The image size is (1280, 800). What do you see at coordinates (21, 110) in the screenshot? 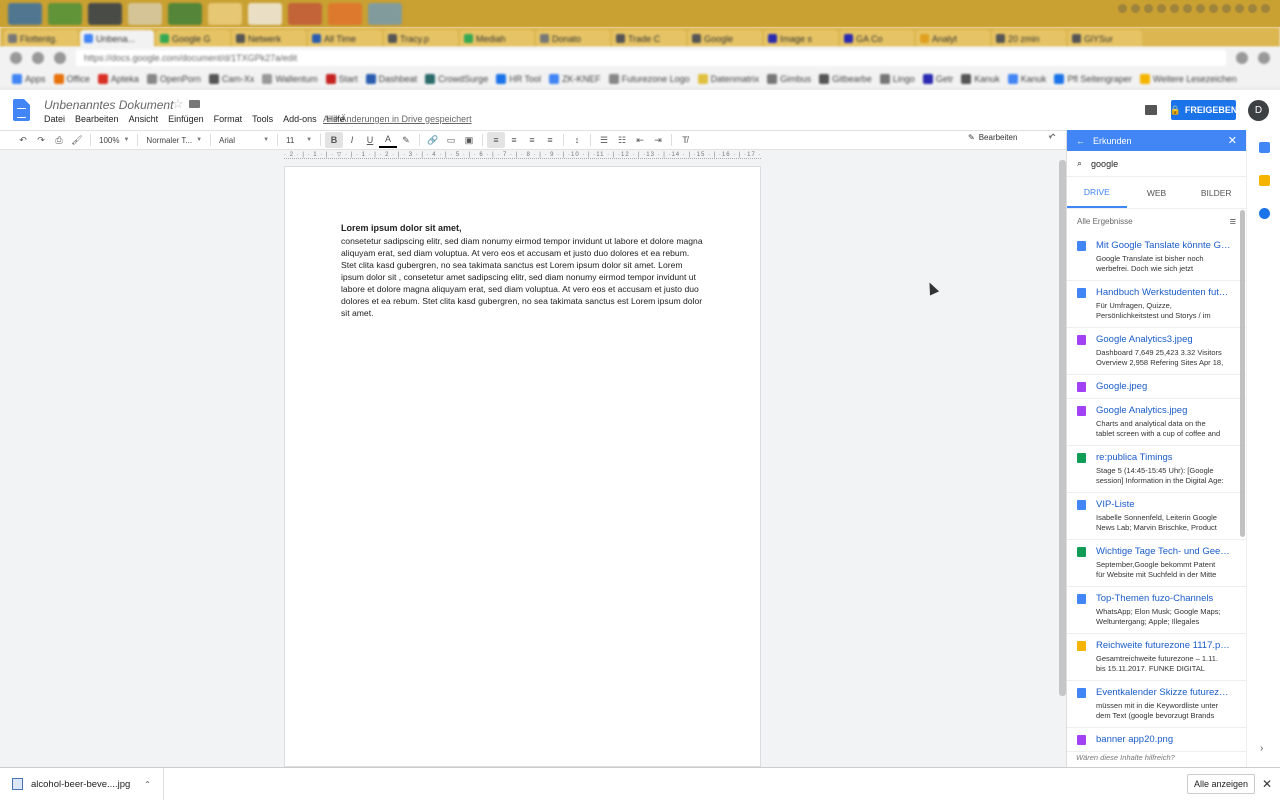
I see `docs-logo-icon` at bounding box center [21, 110].